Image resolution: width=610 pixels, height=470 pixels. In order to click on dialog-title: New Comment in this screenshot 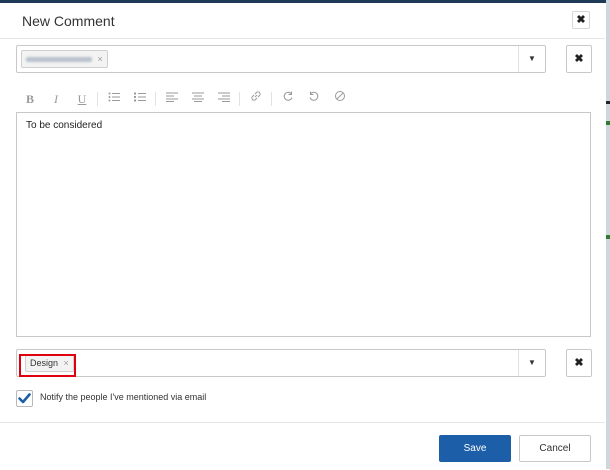, I will do `click(68, 21)`.